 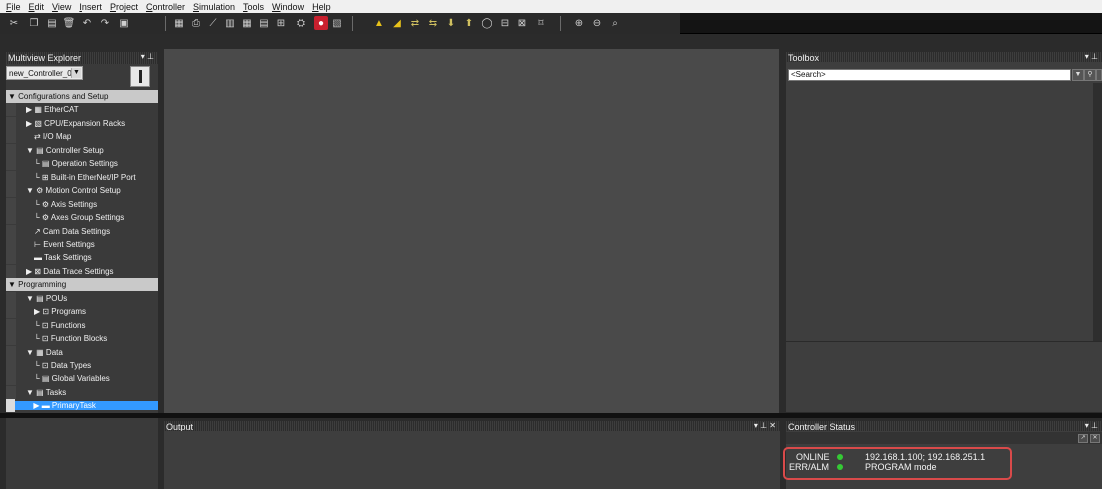 I want to click on save-icon: ▣, so click(x=124, y=23).